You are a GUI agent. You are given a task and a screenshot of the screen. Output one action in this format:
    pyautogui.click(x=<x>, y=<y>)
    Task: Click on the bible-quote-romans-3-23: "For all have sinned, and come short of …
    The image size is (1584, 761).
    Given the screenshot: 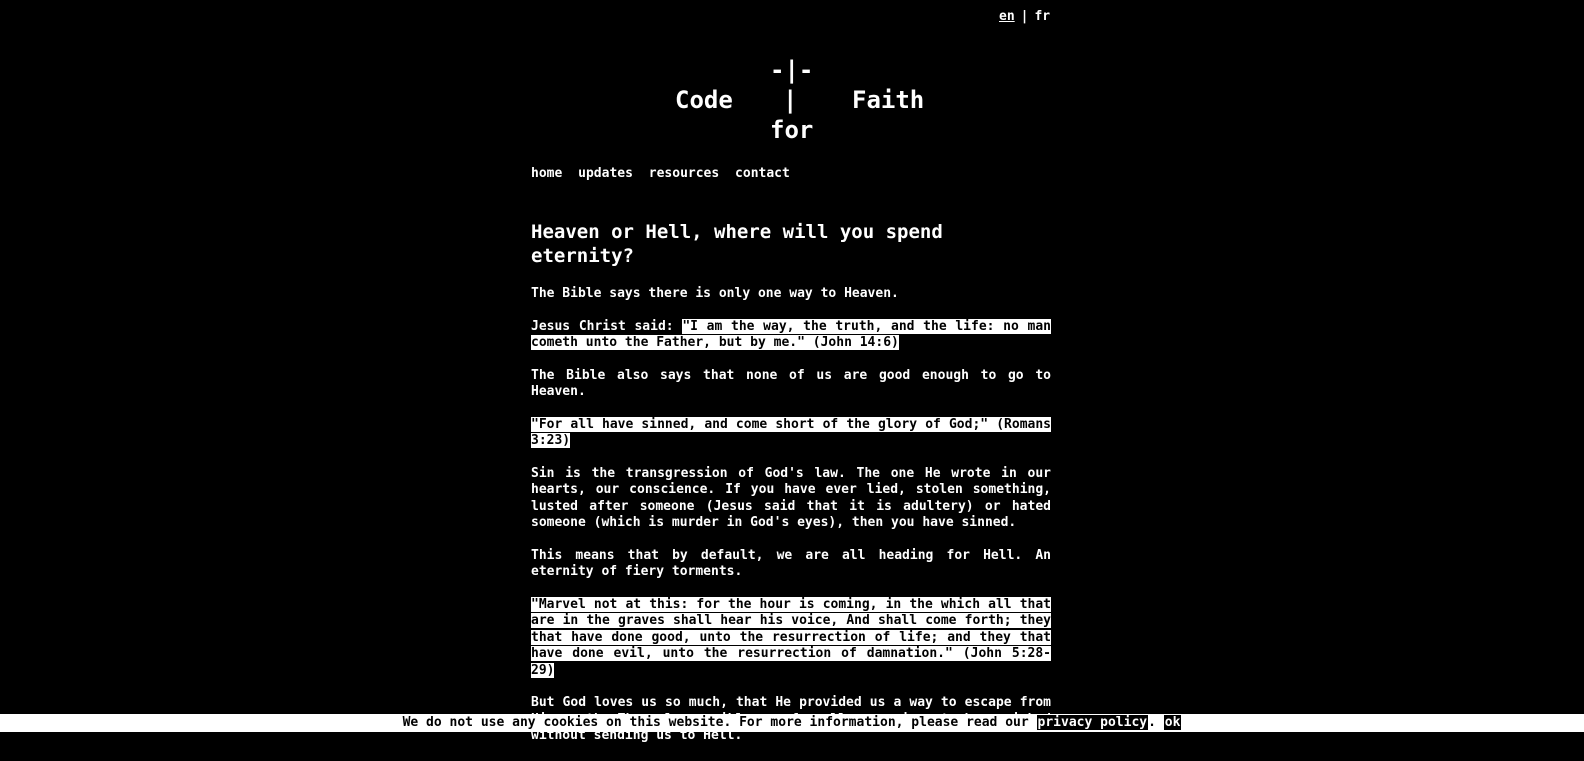 What is the action you would take?
    pyautogui.click(x=791, y=432)
    